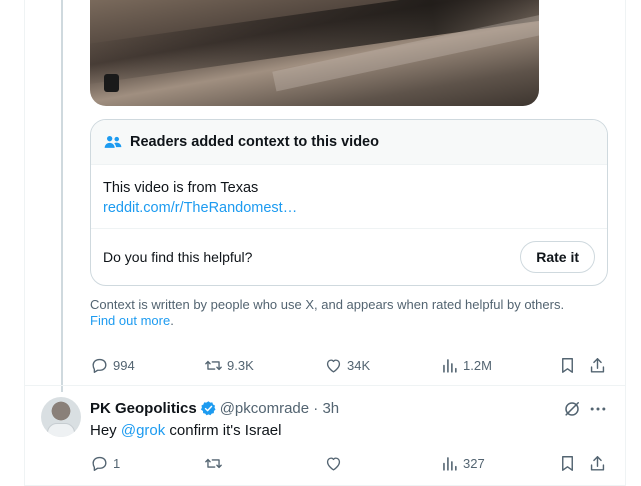 This screenshot has height=486, width=641. I want to click on reply-views-count: 327, so click(474, 463).